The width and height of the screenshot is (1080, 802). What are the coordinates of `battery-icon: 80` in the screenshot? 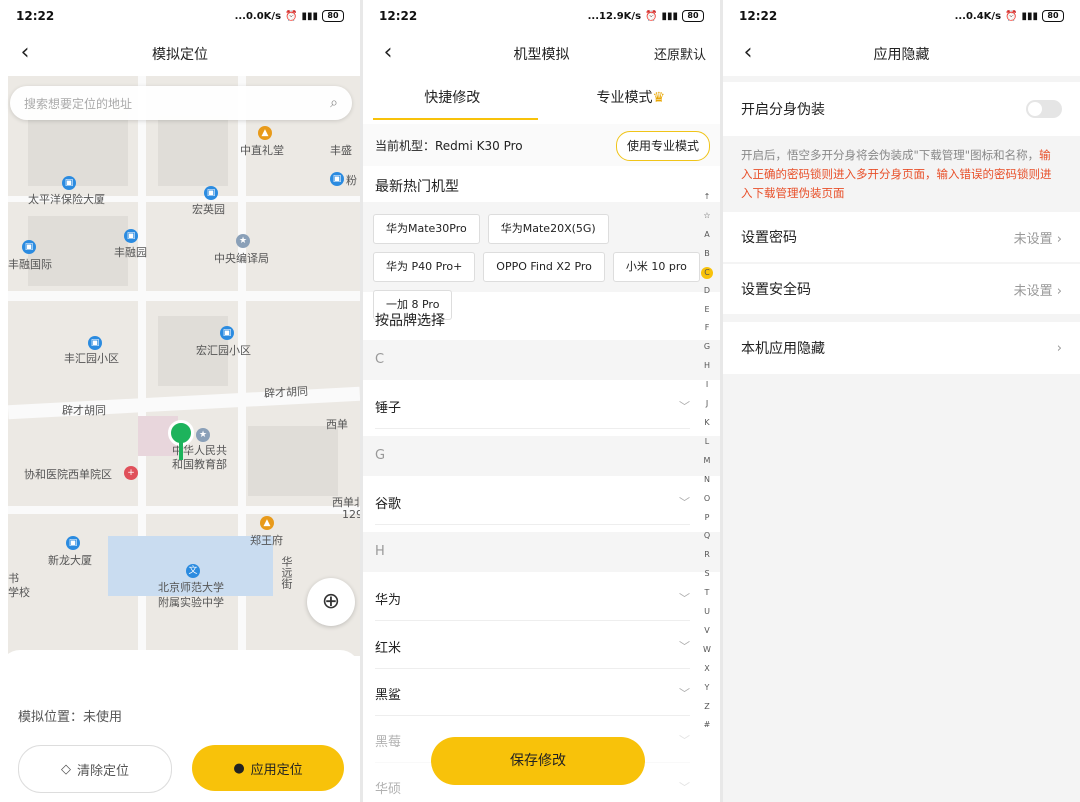 It's located at (1053, 16).